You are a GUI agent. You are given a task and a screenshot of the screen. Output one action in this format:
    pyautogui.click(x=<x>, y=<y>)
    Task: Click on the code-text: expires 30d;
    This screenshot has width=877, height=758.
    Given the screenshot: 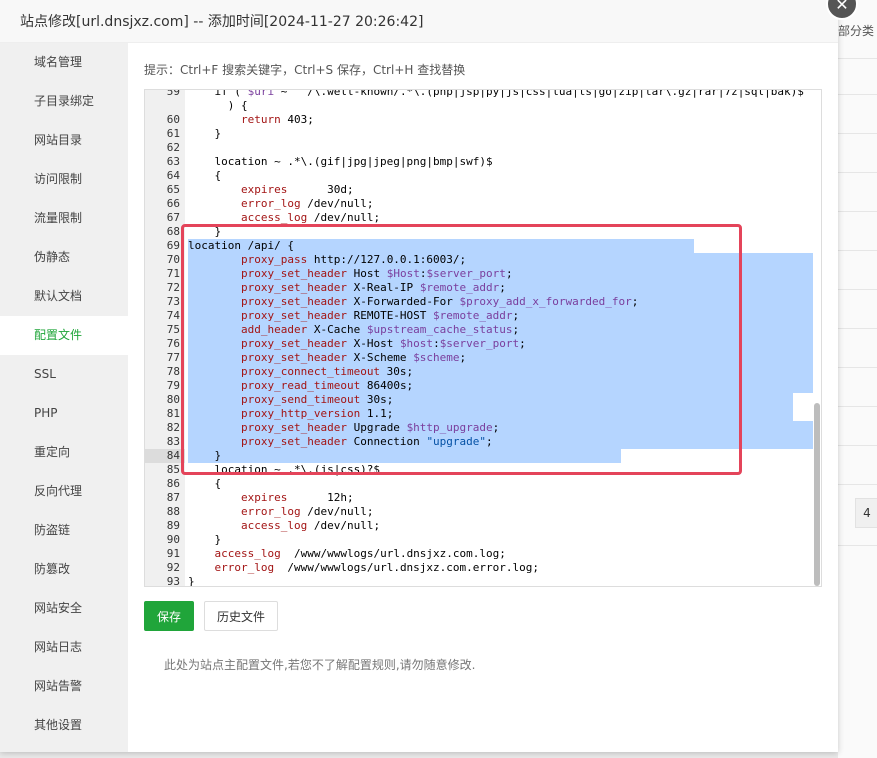 What is the action you would take?
    pyautogui.click(x=271, y=190)
    